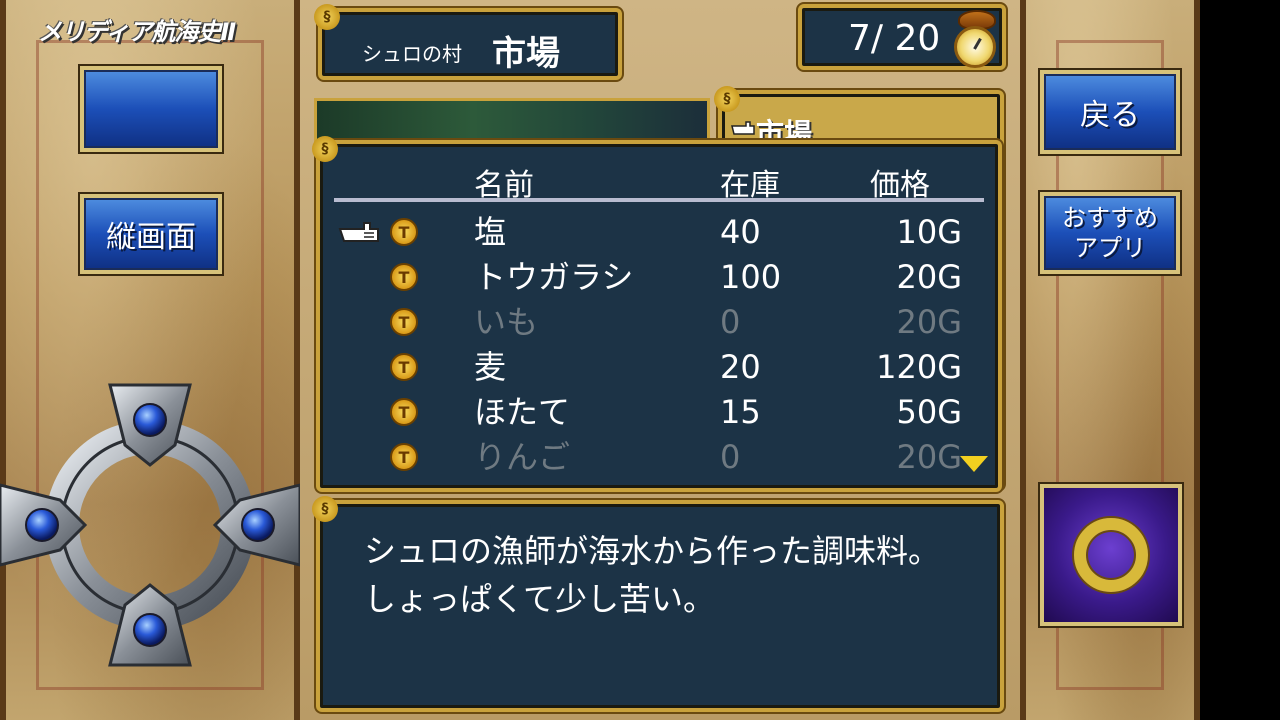 This screenshot has height=720, width=1280. What do you see at coordinates (490, 232) in the screenshot?
I see `item-name: 塩` at bounding box center [490, 232].